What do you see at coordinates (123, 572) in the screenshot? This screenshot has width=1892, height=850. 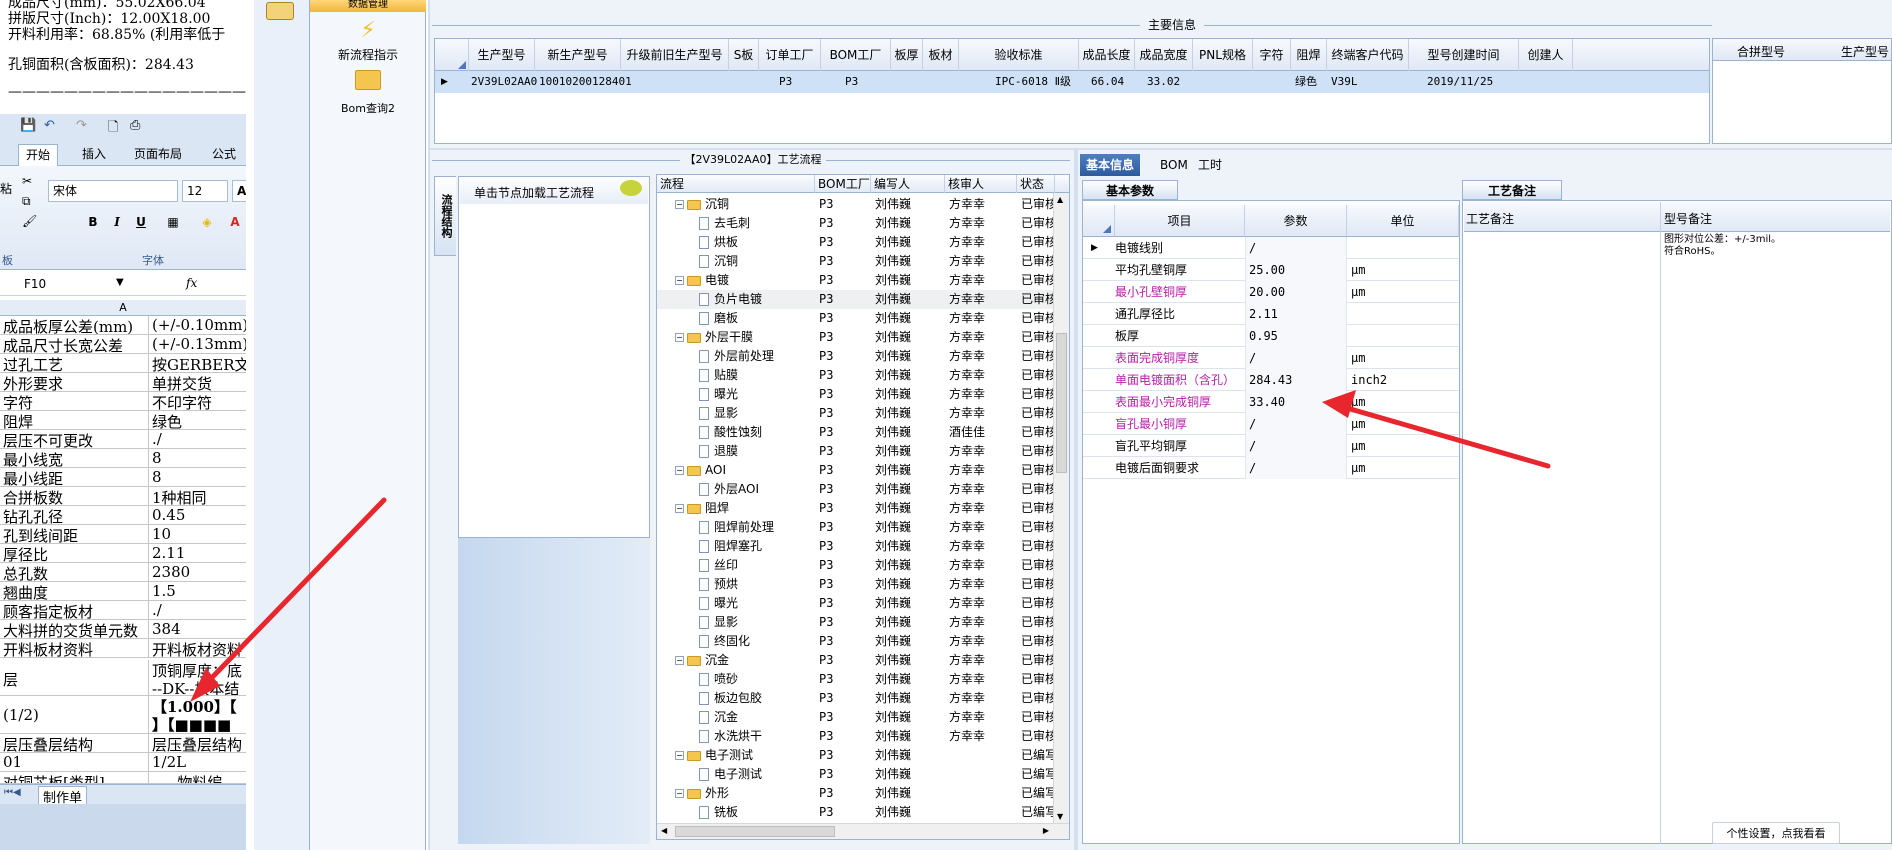 I see `sheet-row: 总孔数 2380` at bounding box center [123, 572].